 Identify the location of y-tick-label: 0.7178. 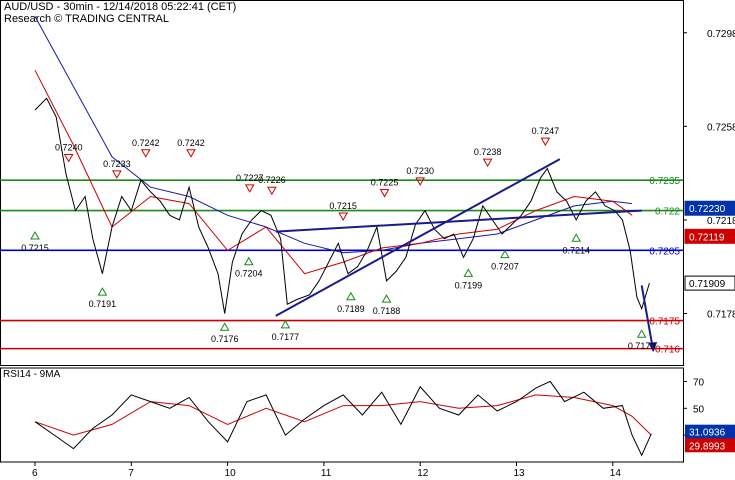
(721, 315).